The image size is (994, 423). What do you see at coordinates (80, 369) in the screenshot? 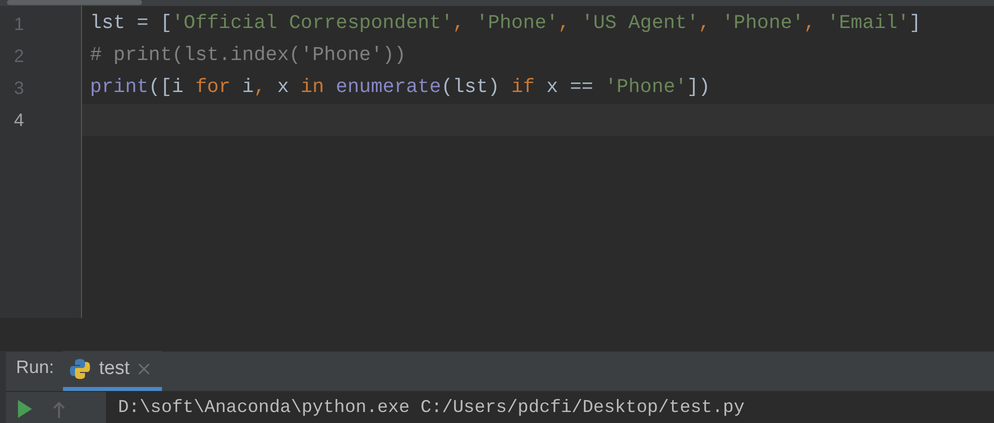
I see `python-logo-icon` at bounding box center [80, 369].